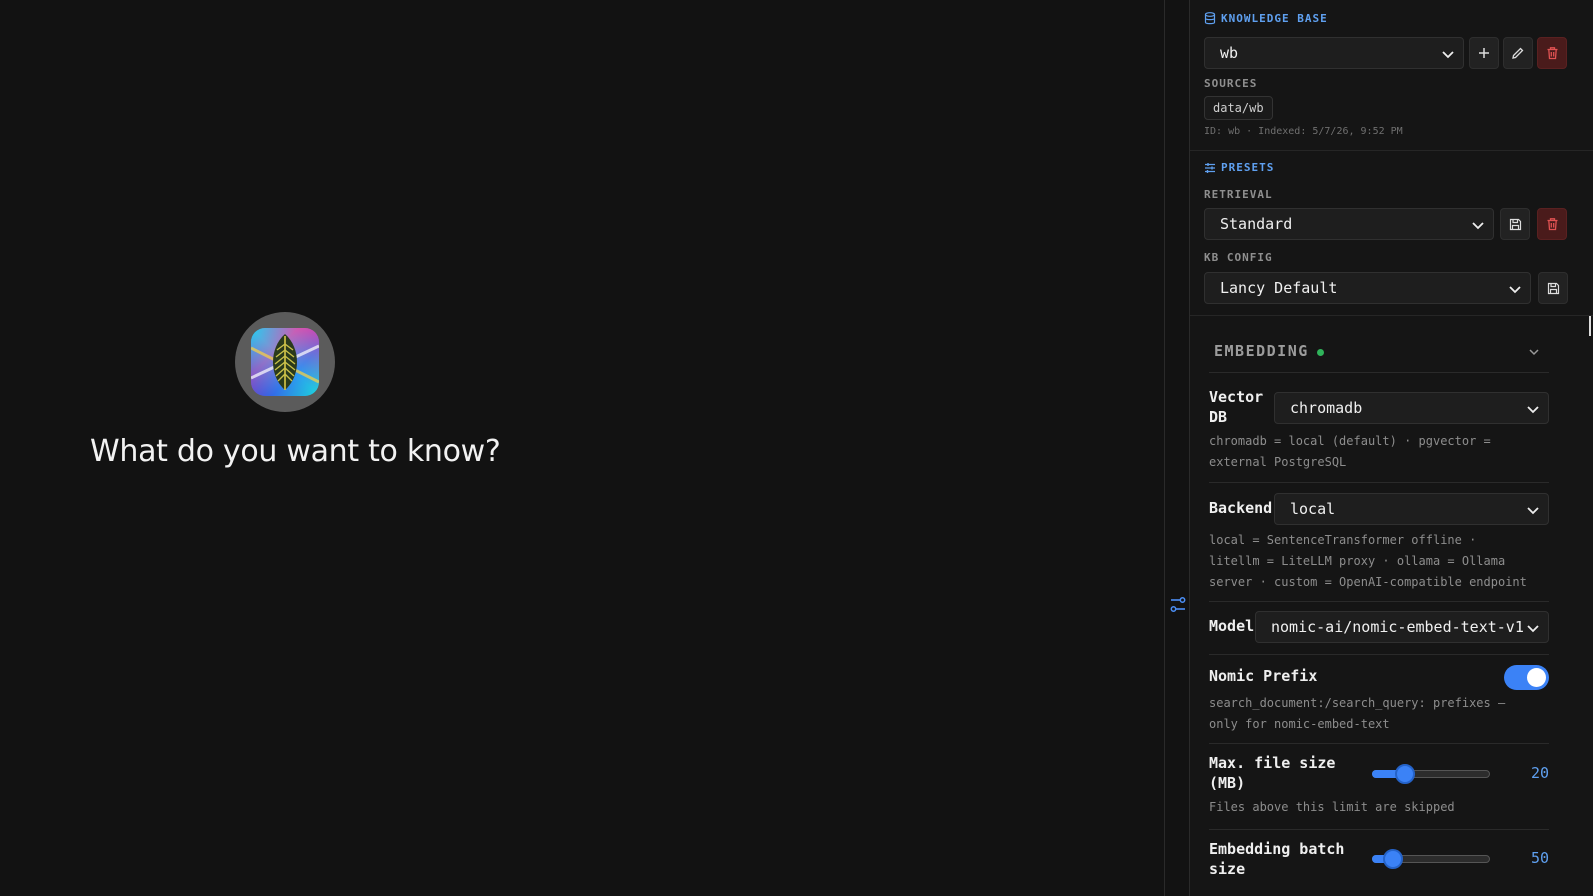 This screenshot has width=1593, height=896. I want to click on max-file-size-label-line1: Max. file size, so click(1272, 763).